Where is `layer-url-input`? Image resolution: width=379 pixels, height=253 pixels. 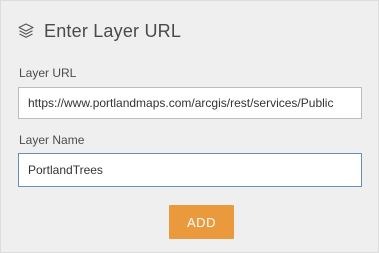 layer-url-input is located at coordinates (190, 103).